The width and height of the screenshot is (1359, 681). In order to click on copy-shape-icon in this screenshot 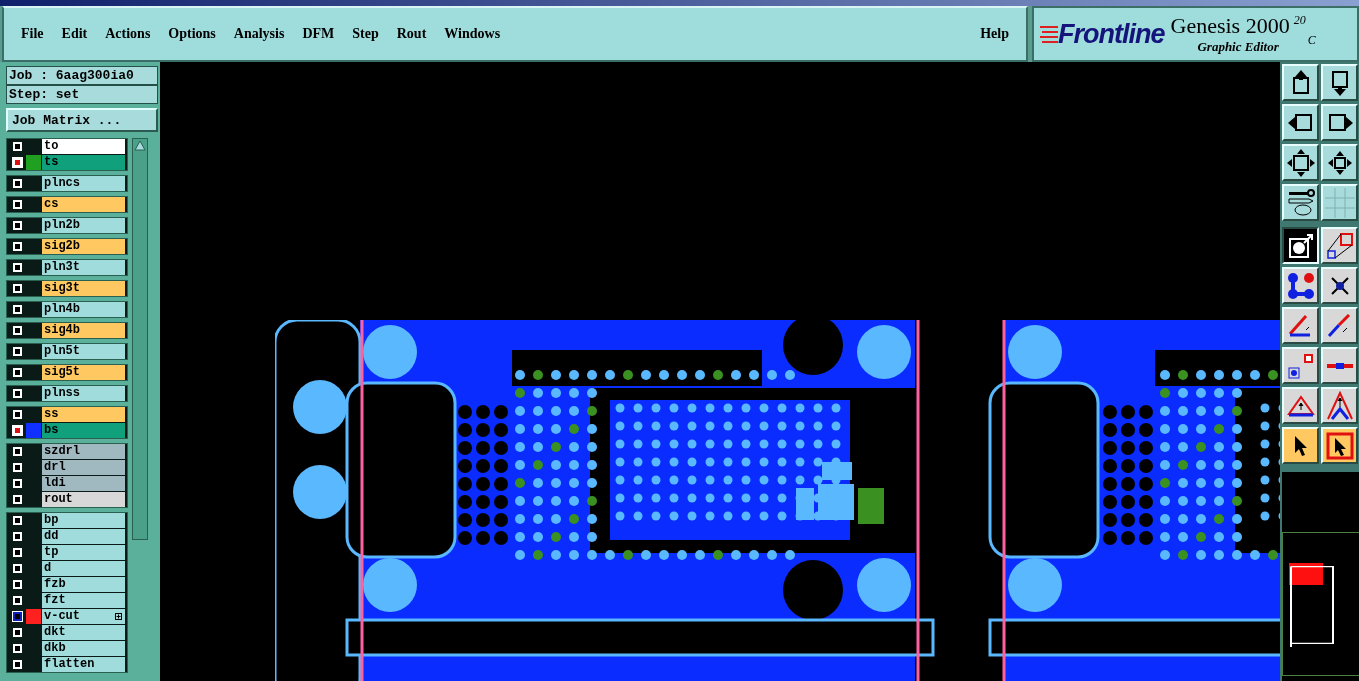, I will do `click(1339, 245)`.